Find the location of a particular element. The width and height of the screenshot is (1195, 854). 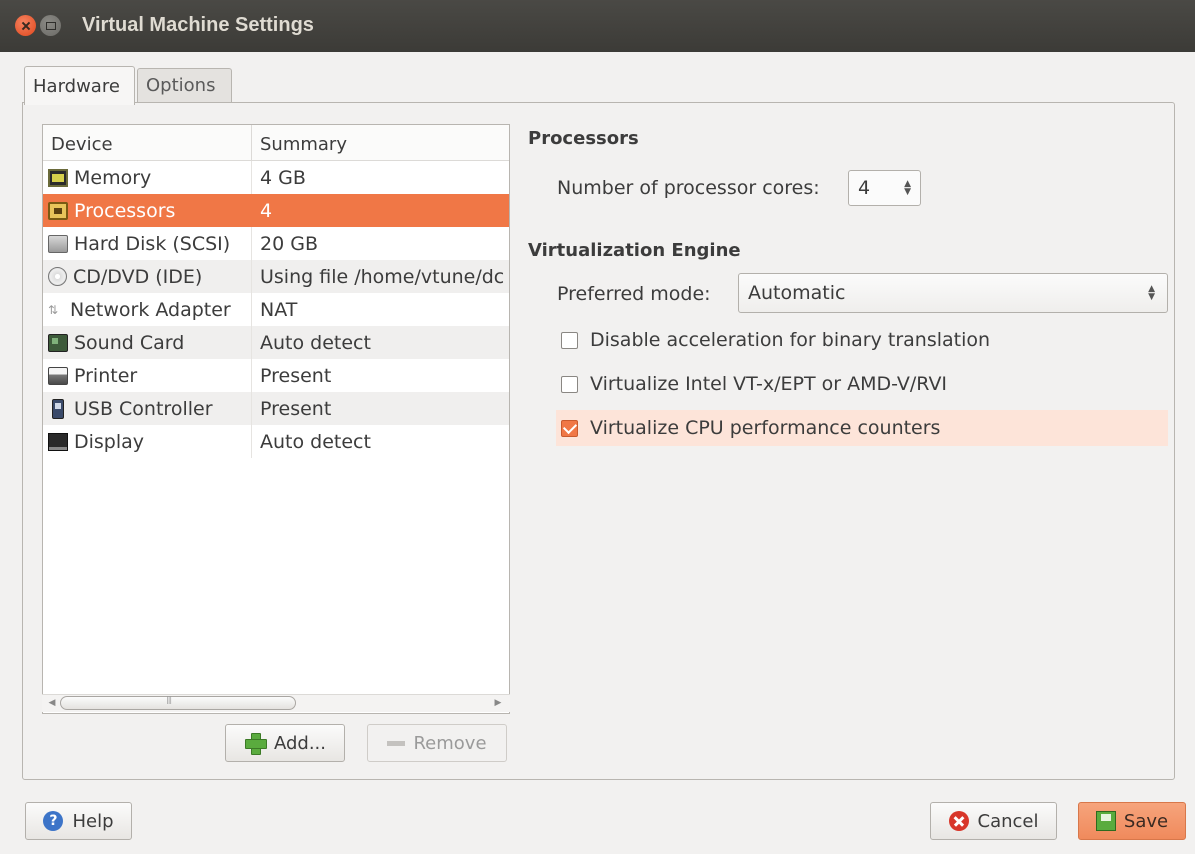

device-name: Memory is located at coordinates (113, 177).